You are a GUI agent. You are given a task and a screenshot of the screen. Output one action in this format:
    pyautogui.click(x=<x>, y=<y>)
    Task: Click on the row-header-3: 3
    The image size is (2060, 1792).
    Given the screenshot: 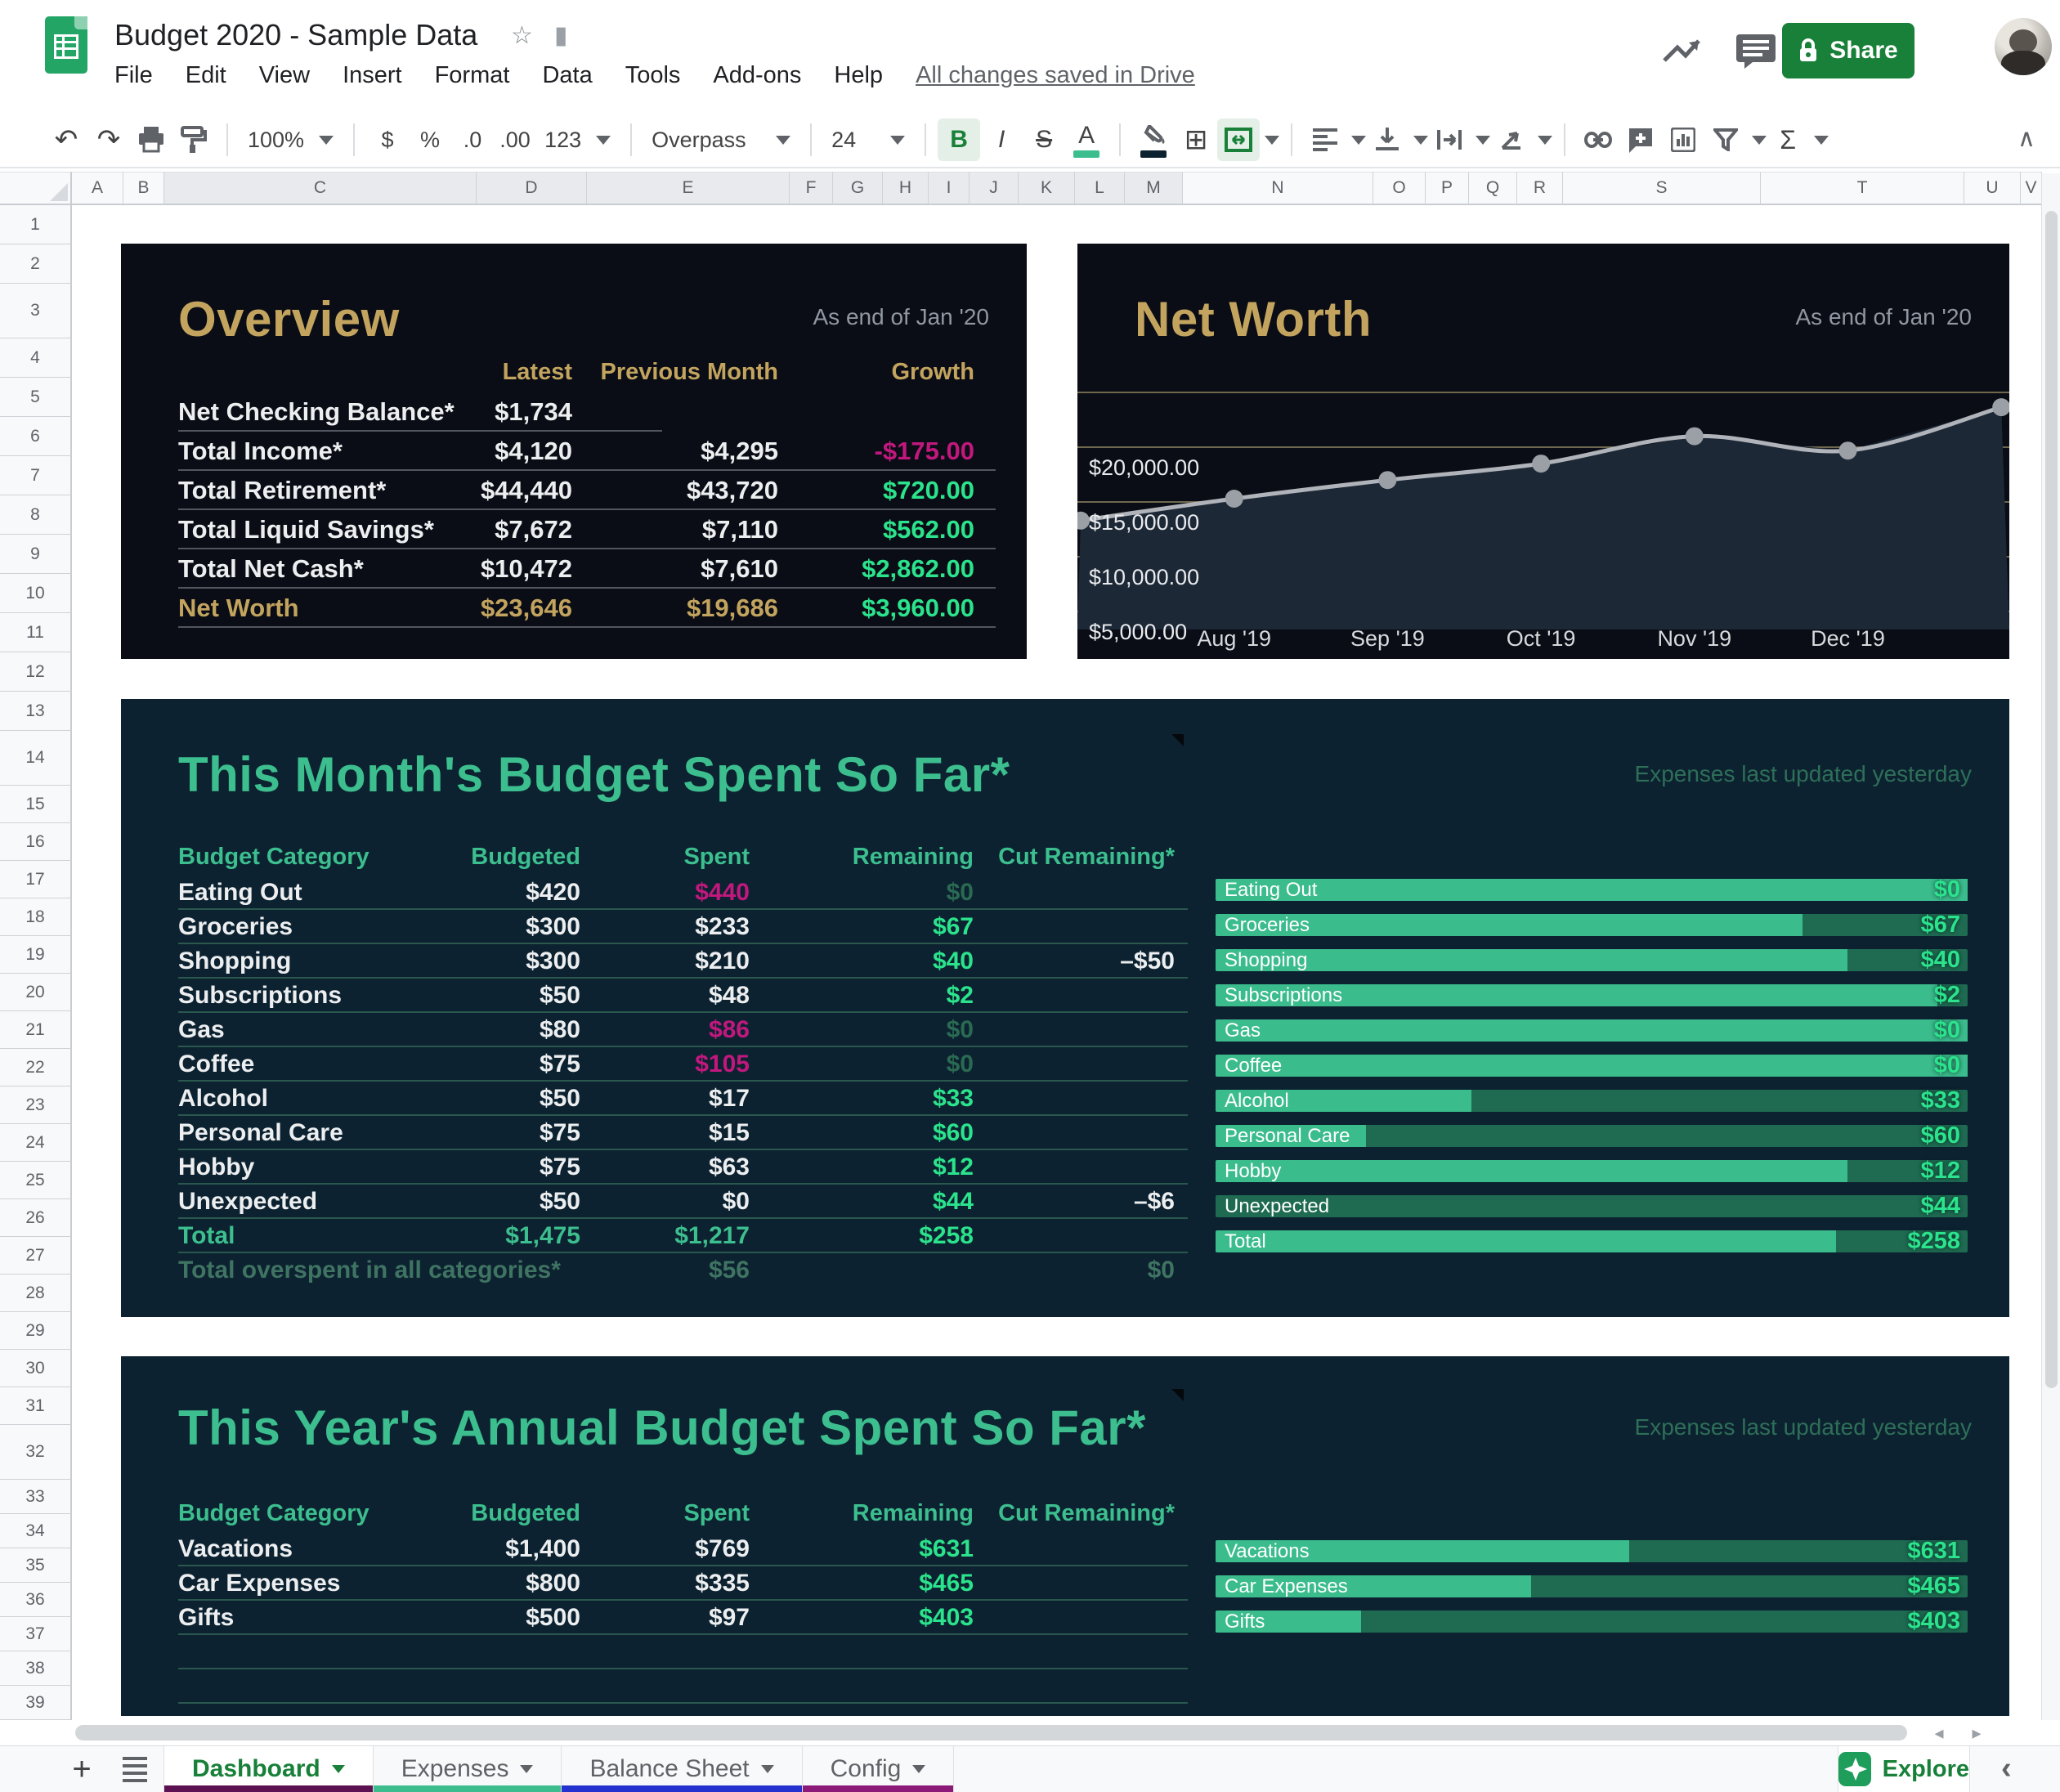 What is the action you would take?
    pyautogui.click(x=36, y=311)
    